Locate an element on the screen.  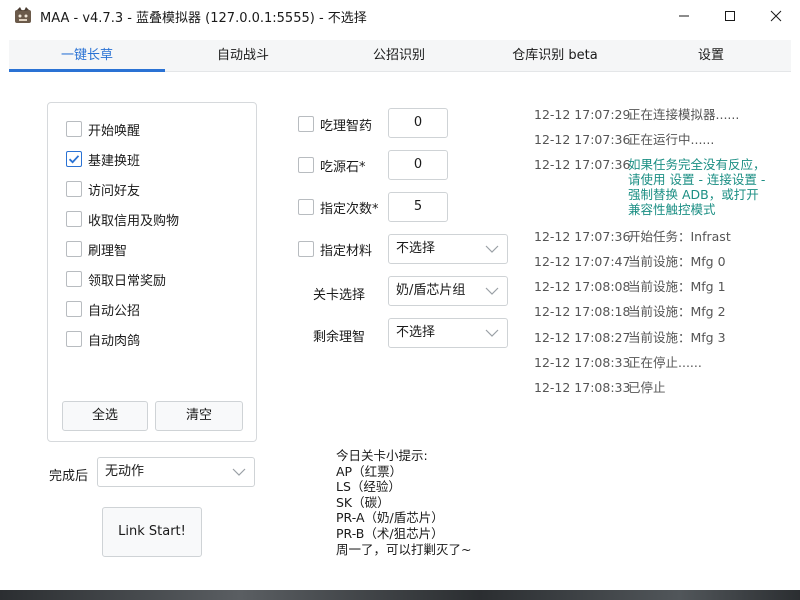
option-material is located at coordinates (309, 249).